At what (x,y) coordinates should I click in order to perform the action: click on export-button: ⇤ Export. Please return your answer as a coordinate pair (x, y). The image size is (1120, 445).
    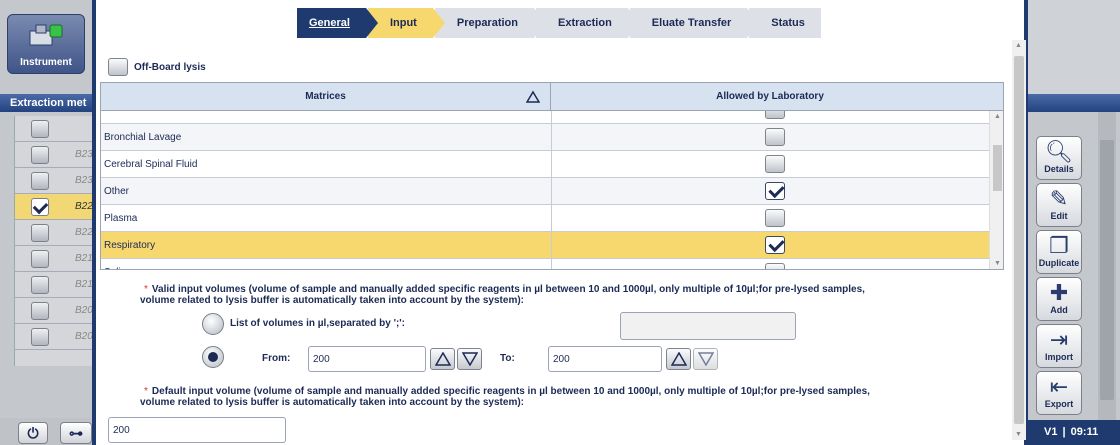
    Looking at the image, I should click on (1059, 393).